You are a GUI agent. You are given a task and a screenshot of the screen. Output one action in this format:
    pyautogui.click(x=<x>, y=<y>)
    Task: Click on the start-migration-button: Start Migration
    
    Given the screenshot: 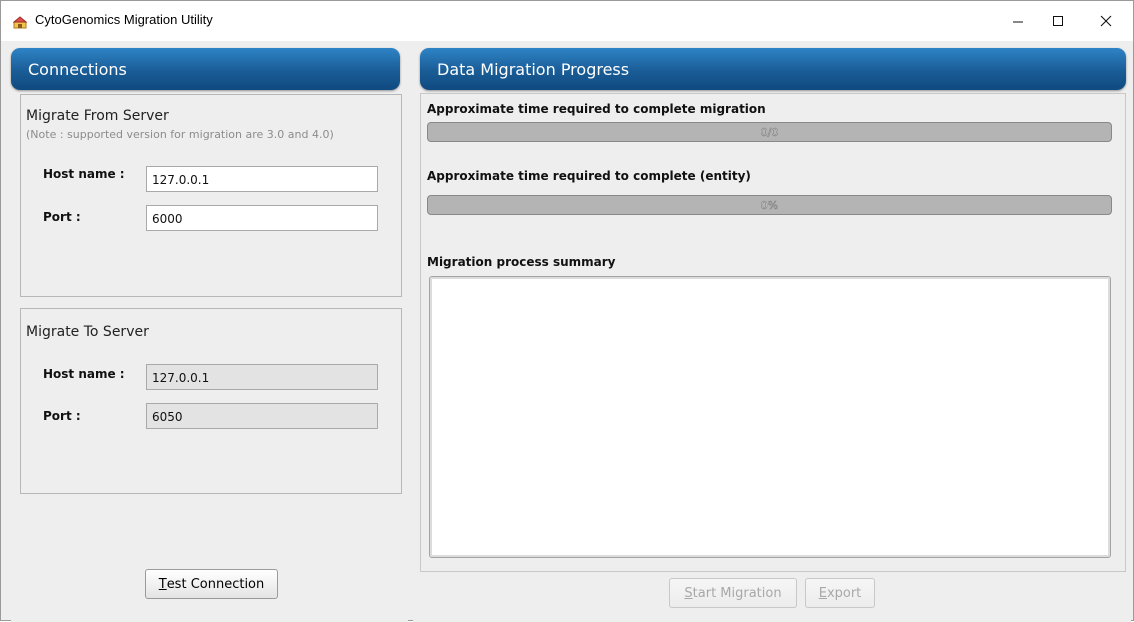 What is the action you would take?
    pyautogui.click(x=733, y=593)
    